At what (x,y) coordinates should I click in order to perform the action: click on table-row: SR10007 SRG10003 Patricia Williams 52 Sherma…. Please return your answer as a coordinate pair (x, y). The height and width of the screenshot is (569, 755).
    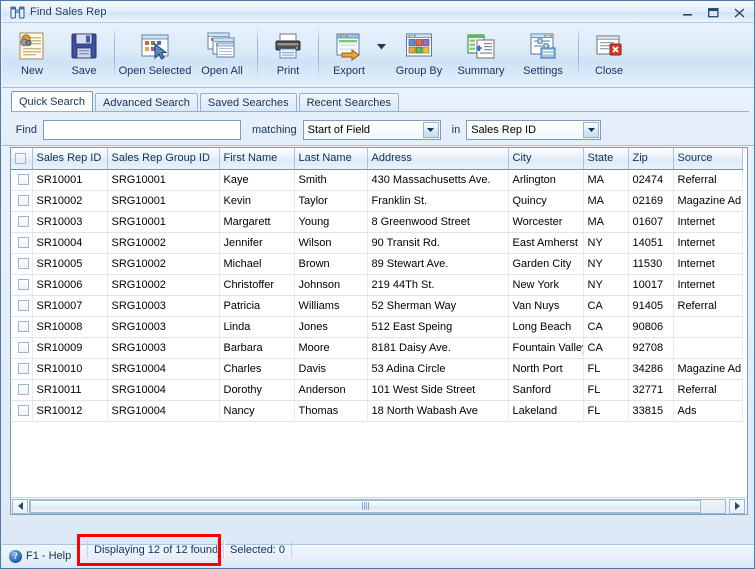
    Looking at the image, I should click on (377, 306).